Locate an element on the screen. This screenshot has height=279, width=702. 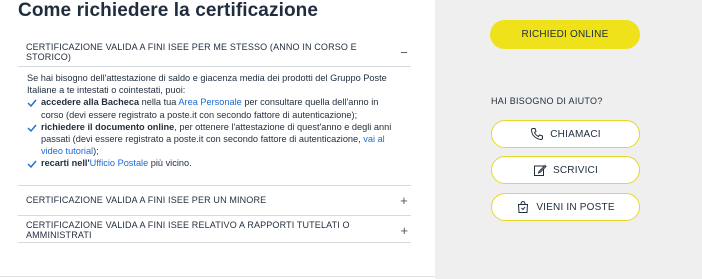
write-icon is located at coordinates (540, 170).